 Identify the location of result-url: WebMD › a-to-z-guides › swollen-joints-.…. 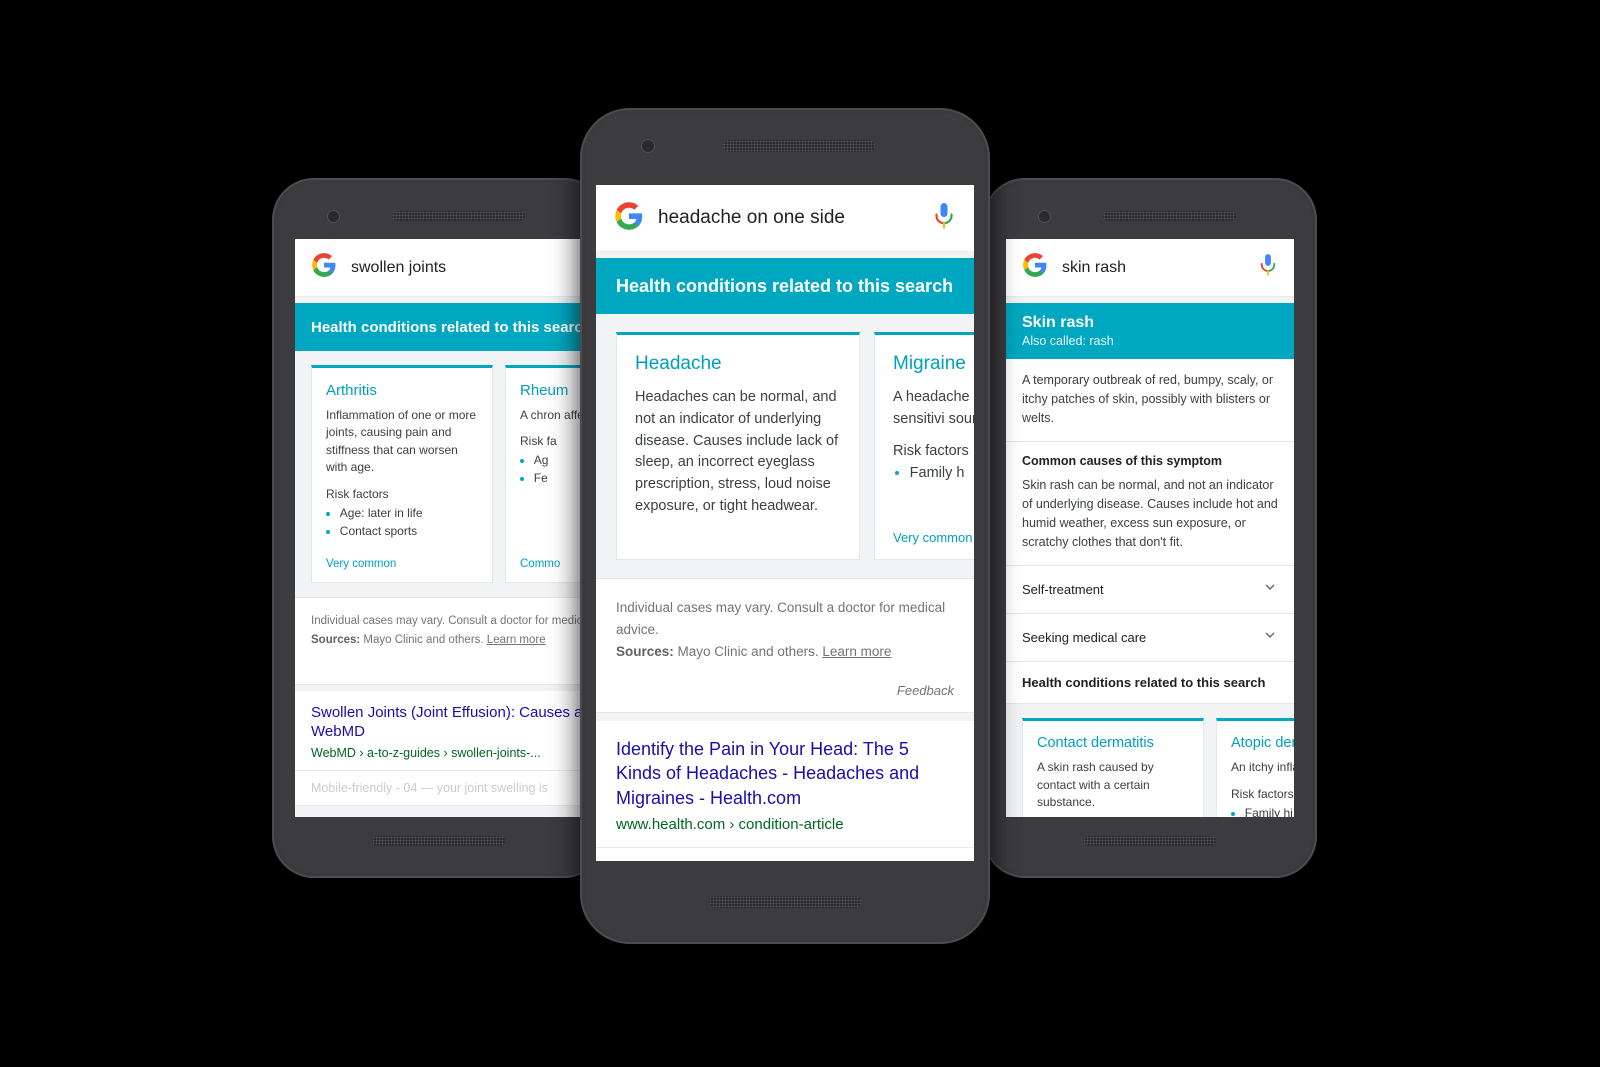
(447, 753).